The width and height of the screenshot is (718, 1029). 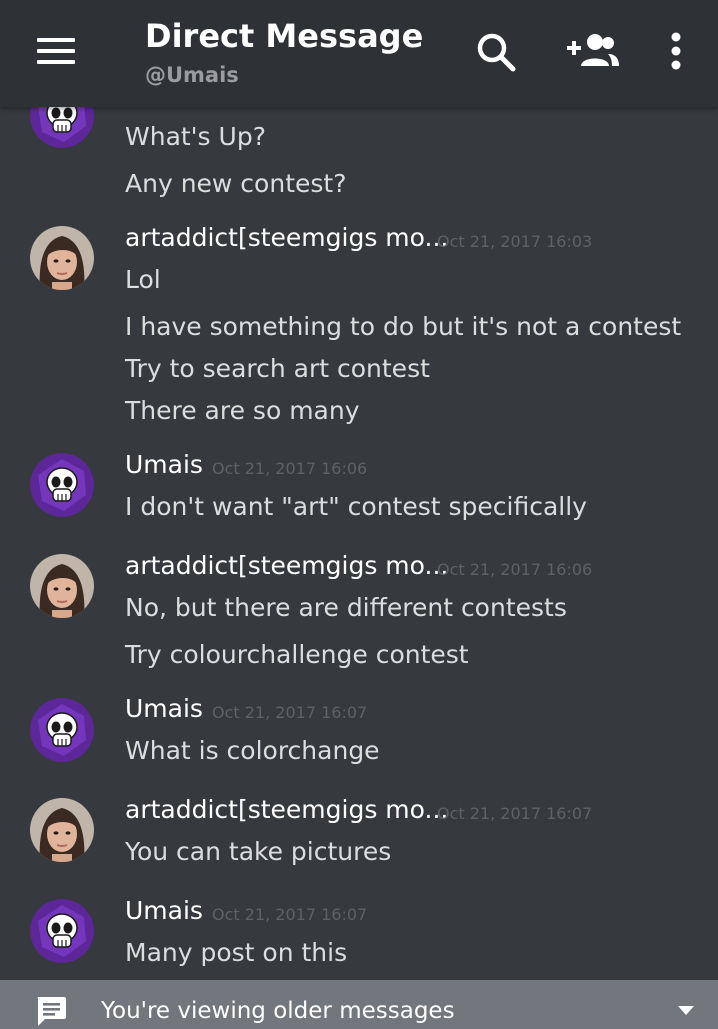 I want to click on app-header: Direct Message @Umais, so click(x=359, y=53).